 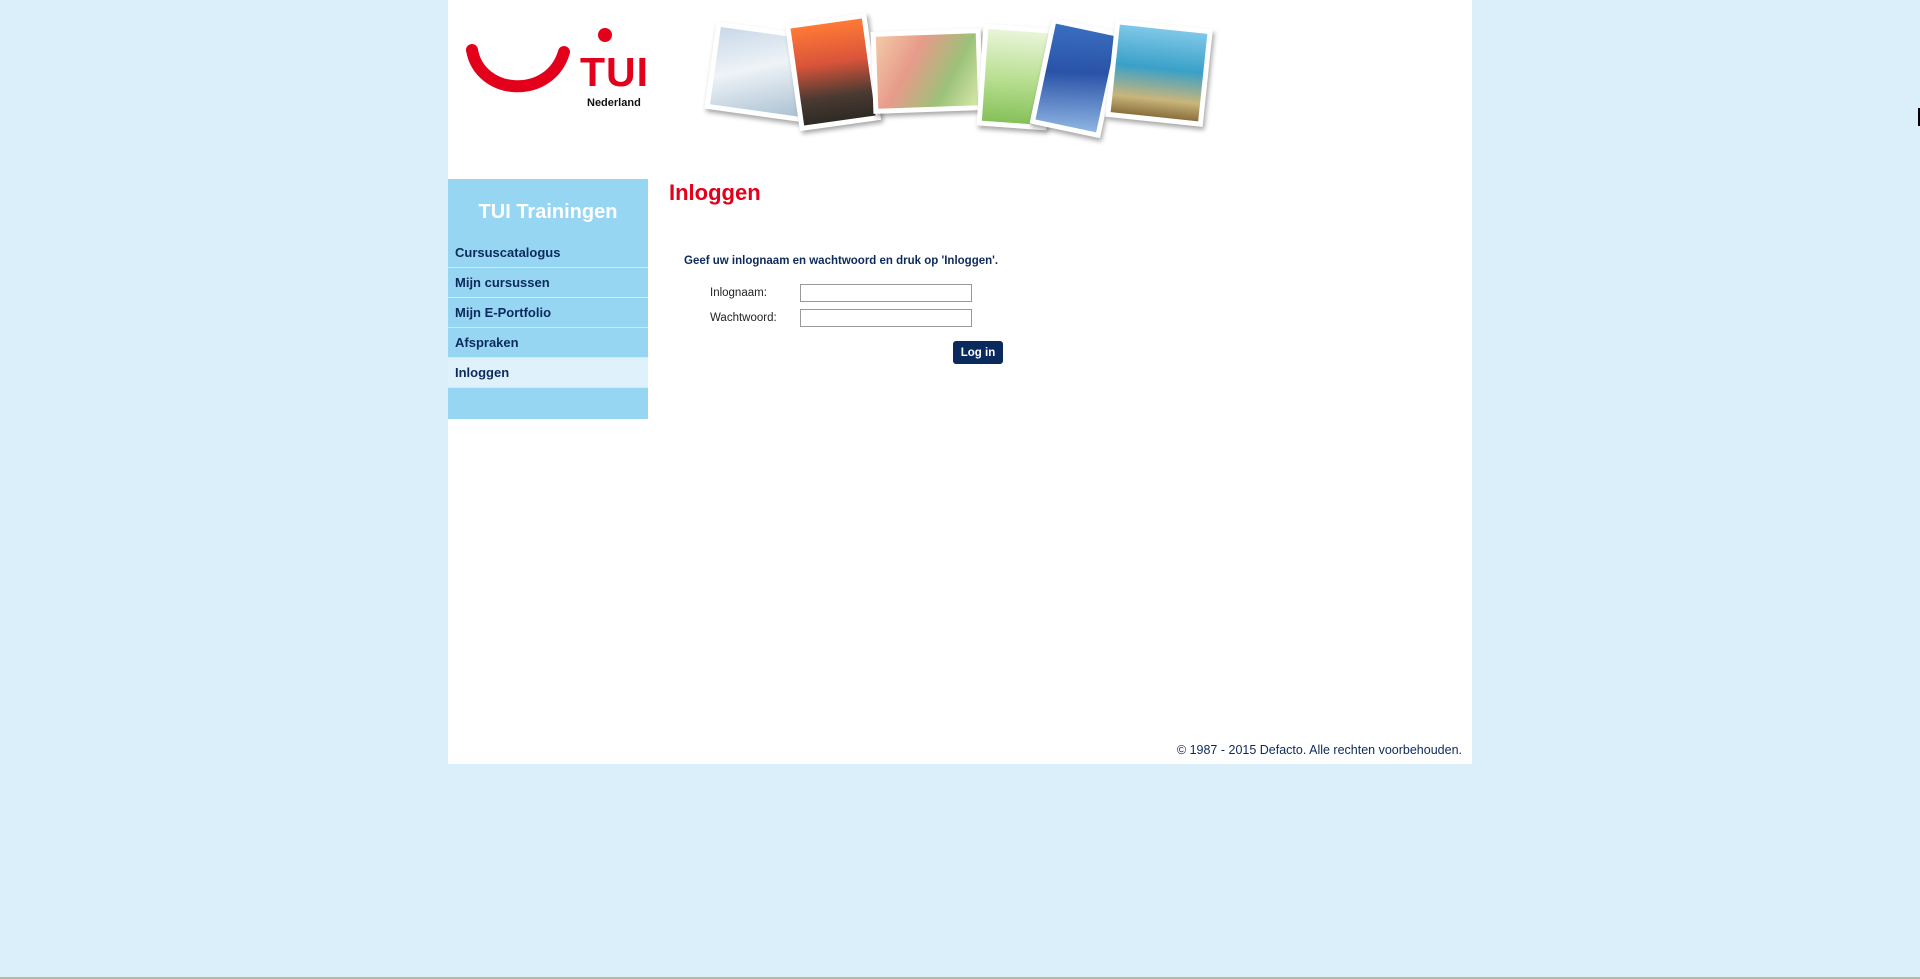 What do you see at coordinates (548, 313) in the screenshot?
I see `sidebar-item-mijn-e-portfolio: Mijn E-Portfolio` at bounding box center [548, 313].